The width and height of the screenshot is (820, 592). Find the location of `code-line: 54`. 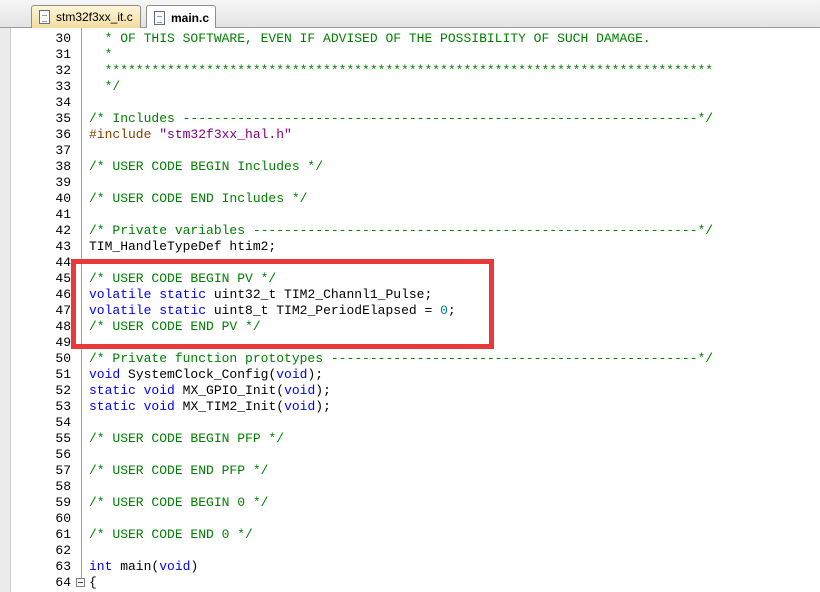

code-line: 54 is located at coordinates (410, 423).